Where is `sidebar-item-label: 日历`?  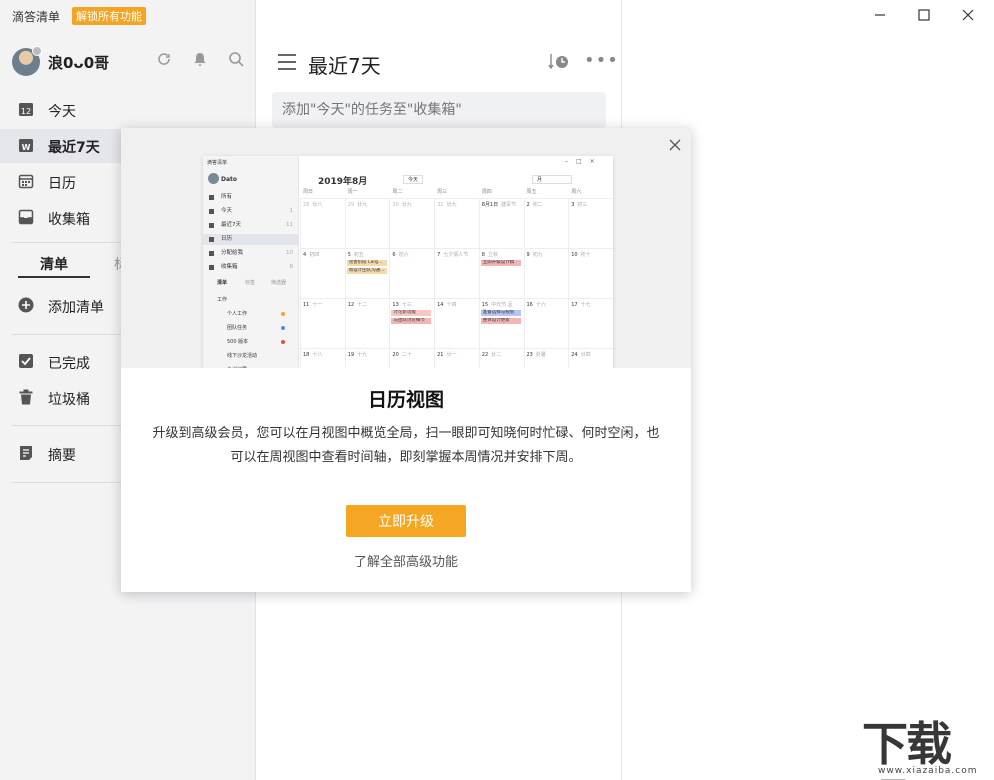 sidebar-item-label: 日历 is located at coordinates (62, 183).